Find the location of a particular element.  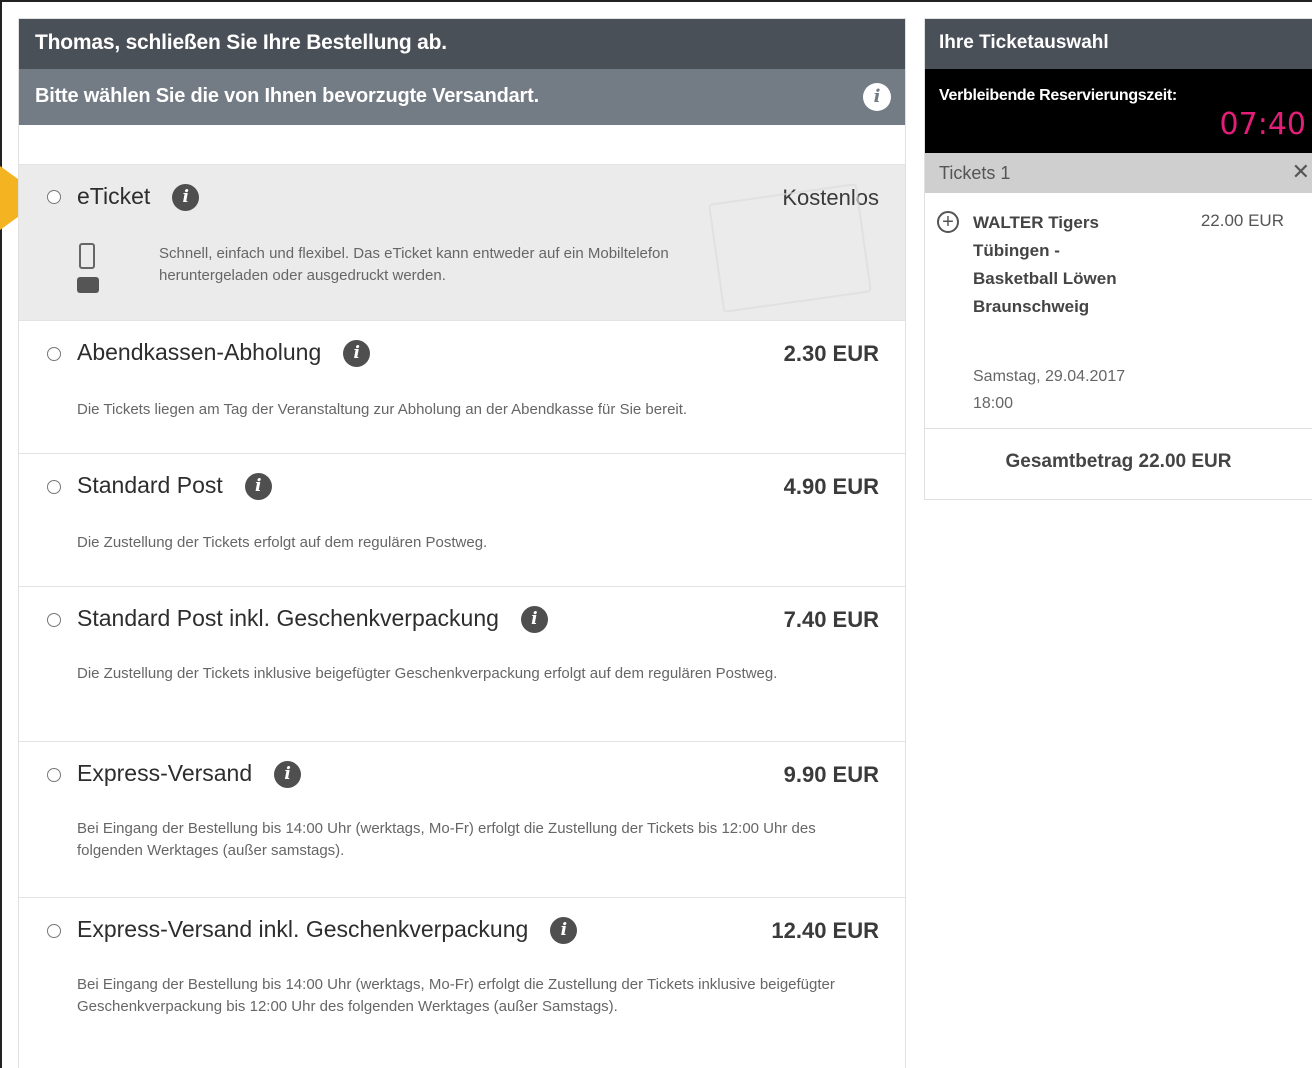

option-title-text: Express-Versand is located at coordinates (165, 773).